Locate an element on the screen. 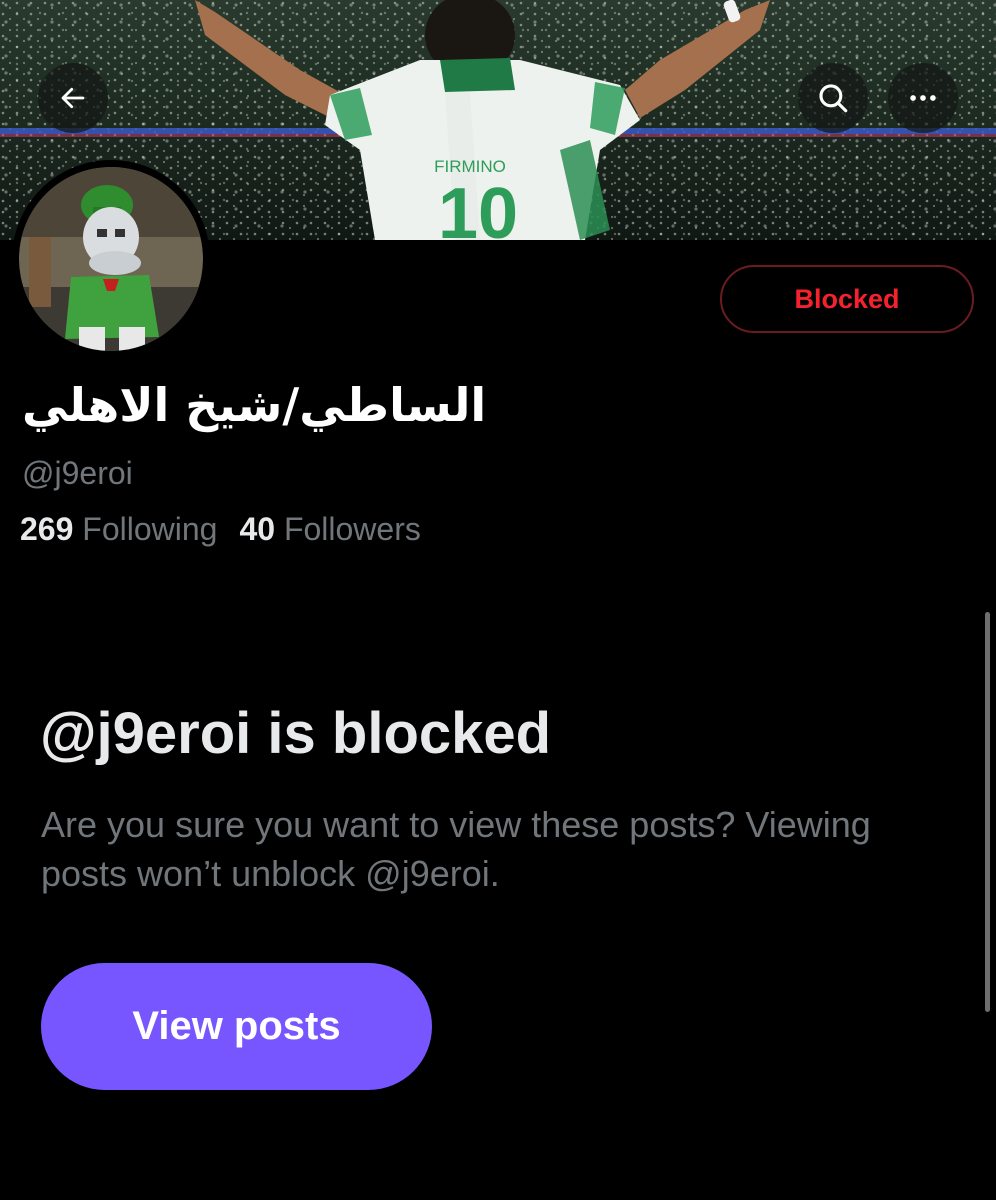 The height and width of the screenshot is (1200, 996). avatar-image is located at coordinates (111, 259).